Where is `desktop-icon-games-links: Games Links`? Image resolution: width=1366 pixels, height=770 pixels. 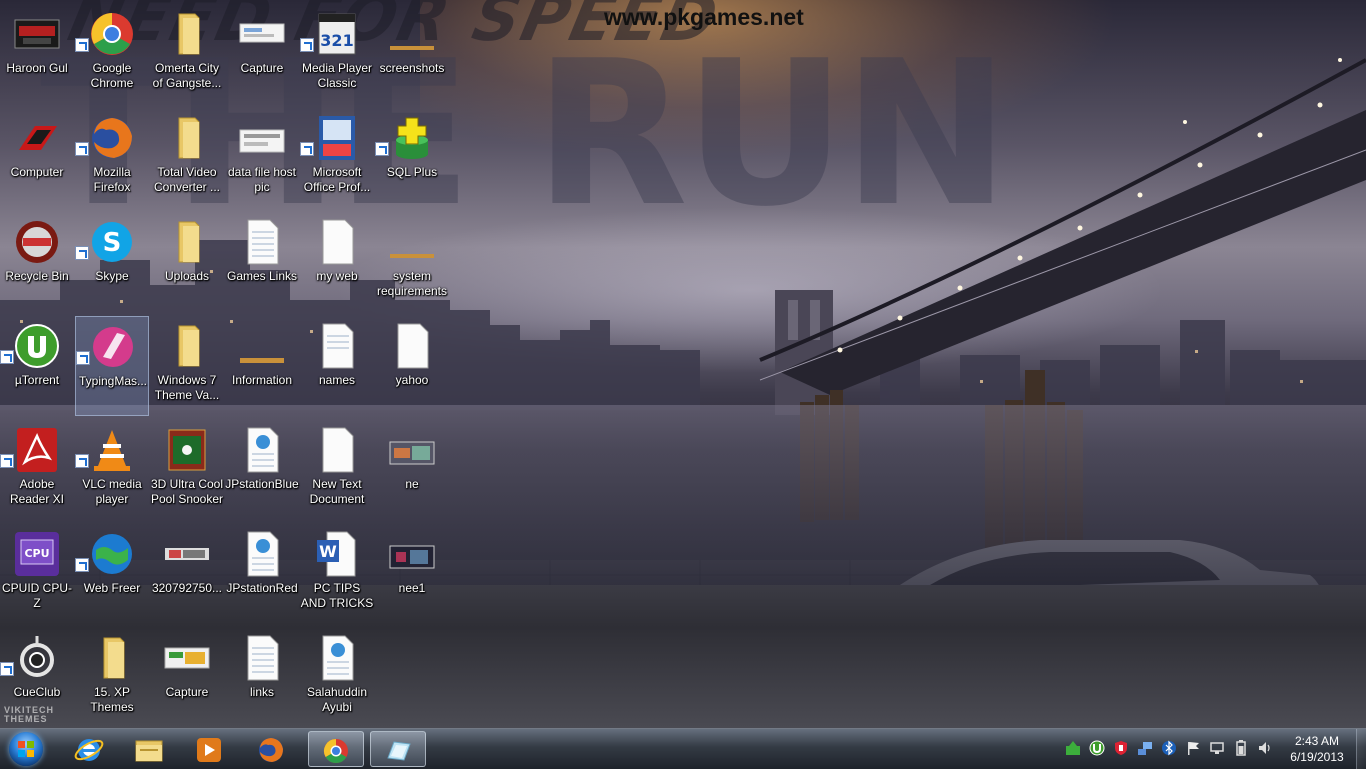
desktop-icon-games-links: Games Links is located at coordinates (262, 262).